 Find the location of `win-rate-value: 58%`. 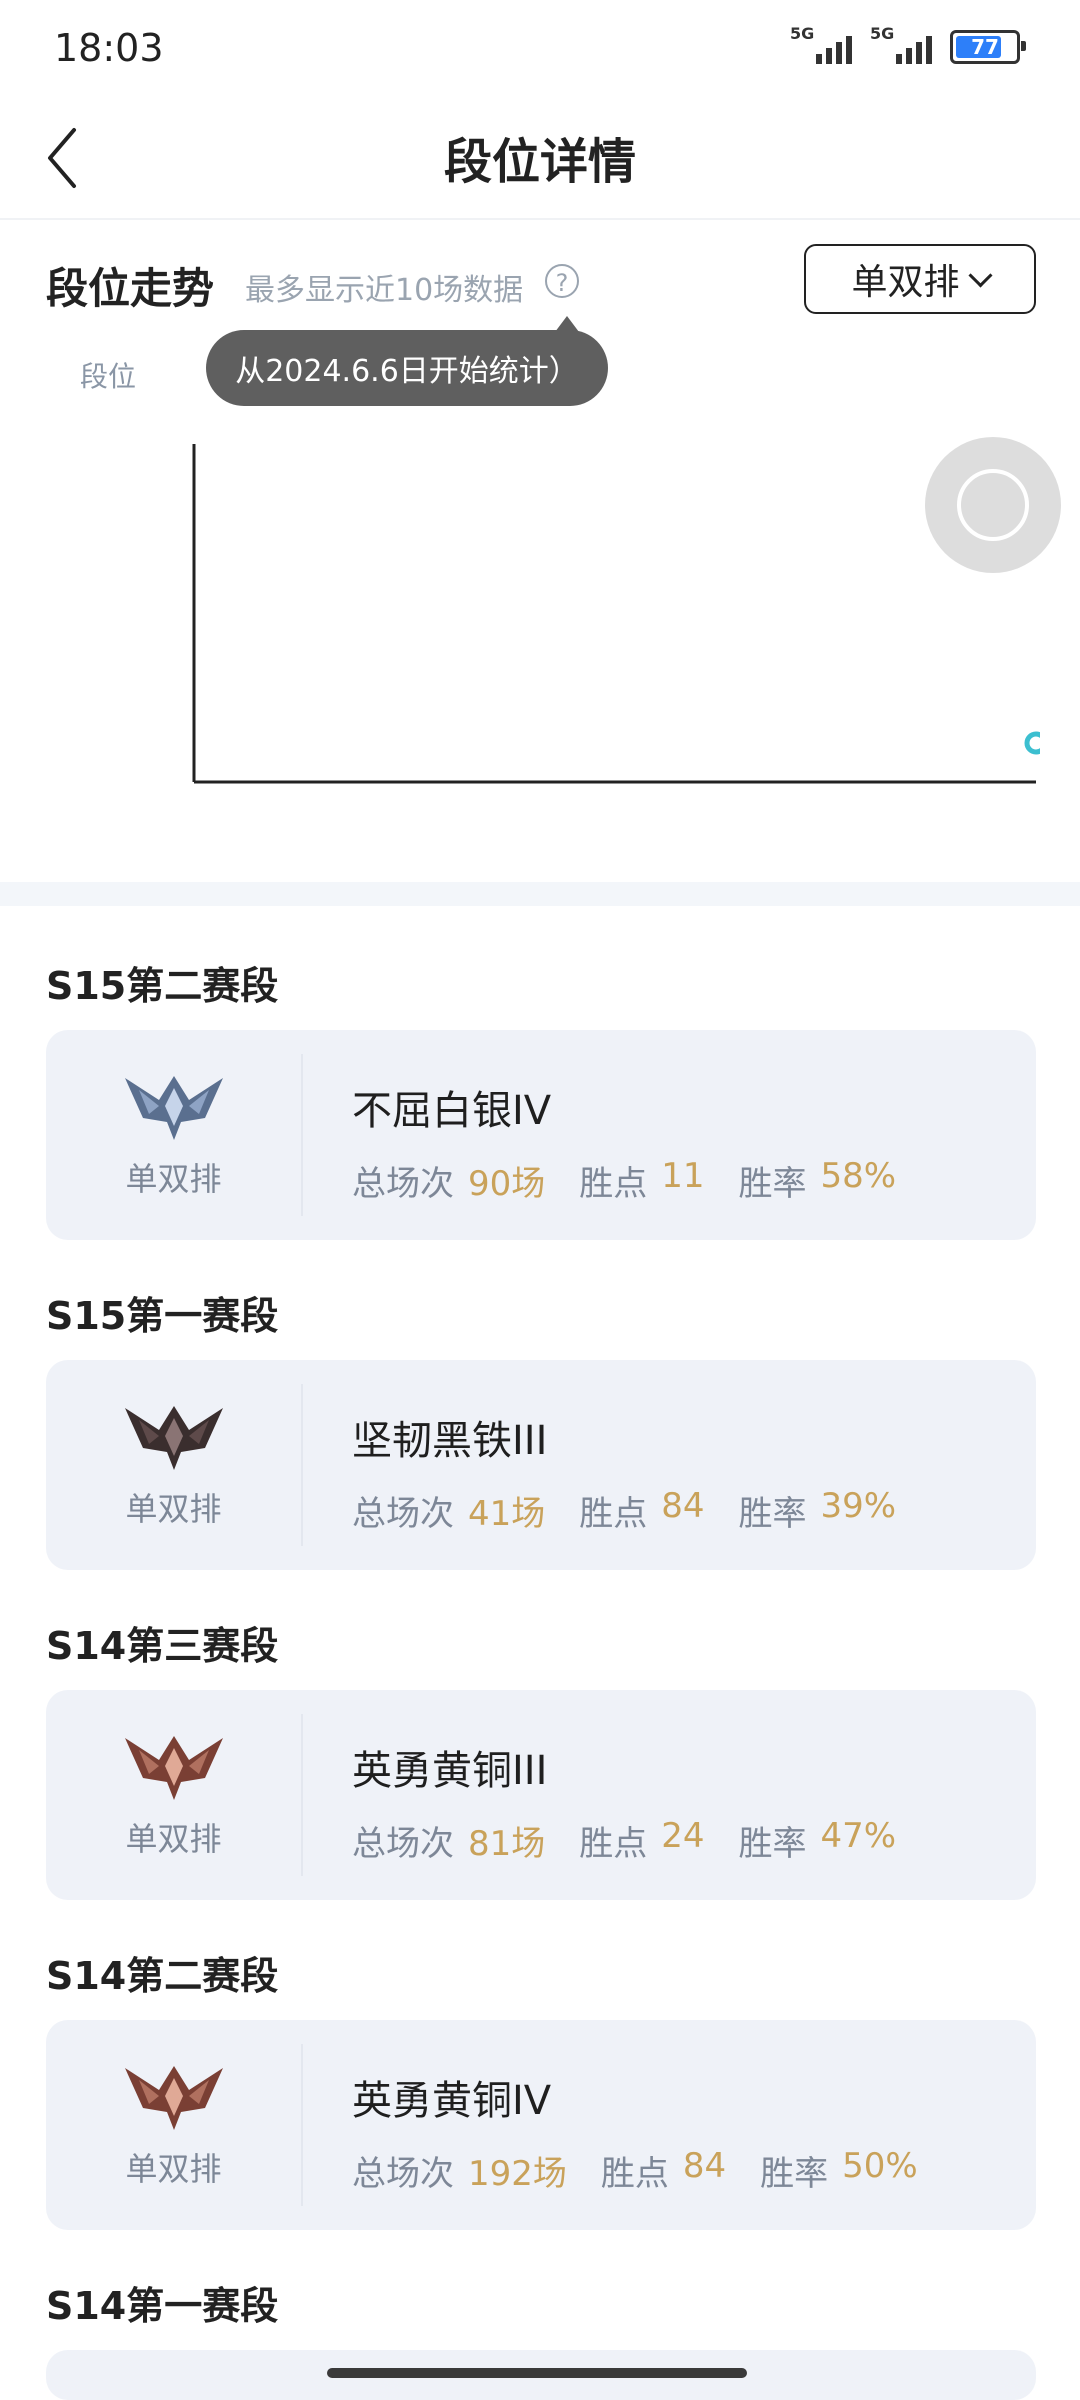

win-rate-value: 58% is located at coordinates (858, 1176).